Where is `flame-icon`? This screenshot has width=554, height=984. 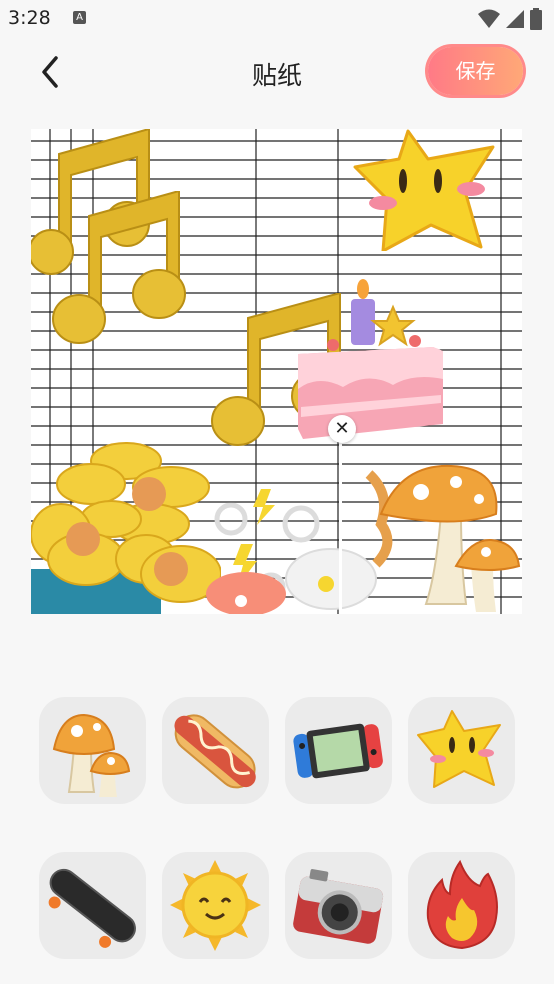
flame-icon is located at coordinates (462, 904).